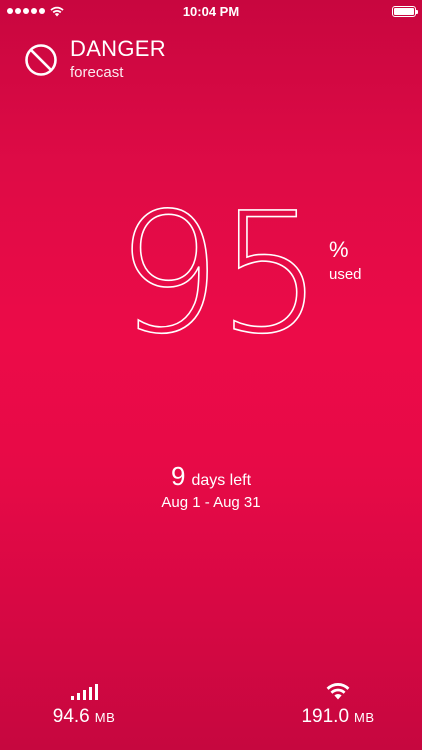  Describe the element at coordinates (338, 689) in the screenshot. I see `wifi-icon` at that location.